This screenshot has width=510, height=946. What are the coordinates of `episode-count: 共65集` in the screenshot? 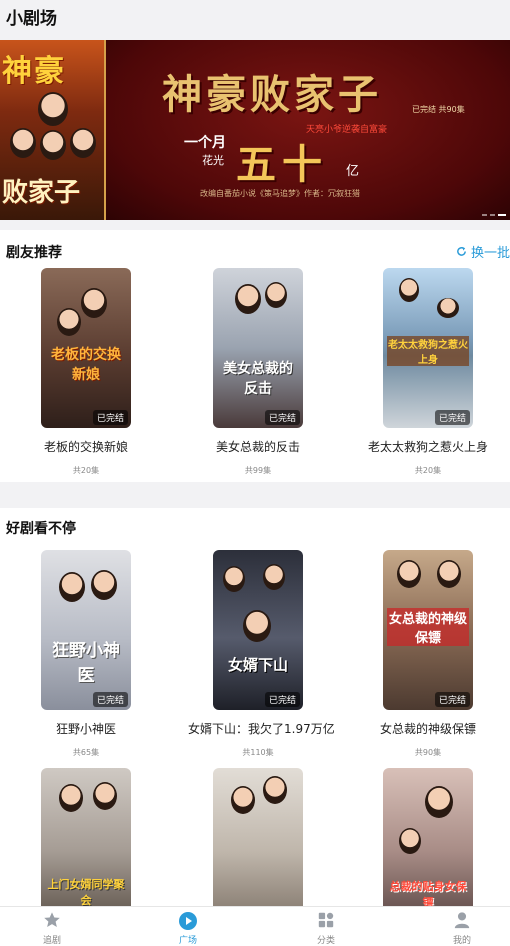 It's located at (86, 752).